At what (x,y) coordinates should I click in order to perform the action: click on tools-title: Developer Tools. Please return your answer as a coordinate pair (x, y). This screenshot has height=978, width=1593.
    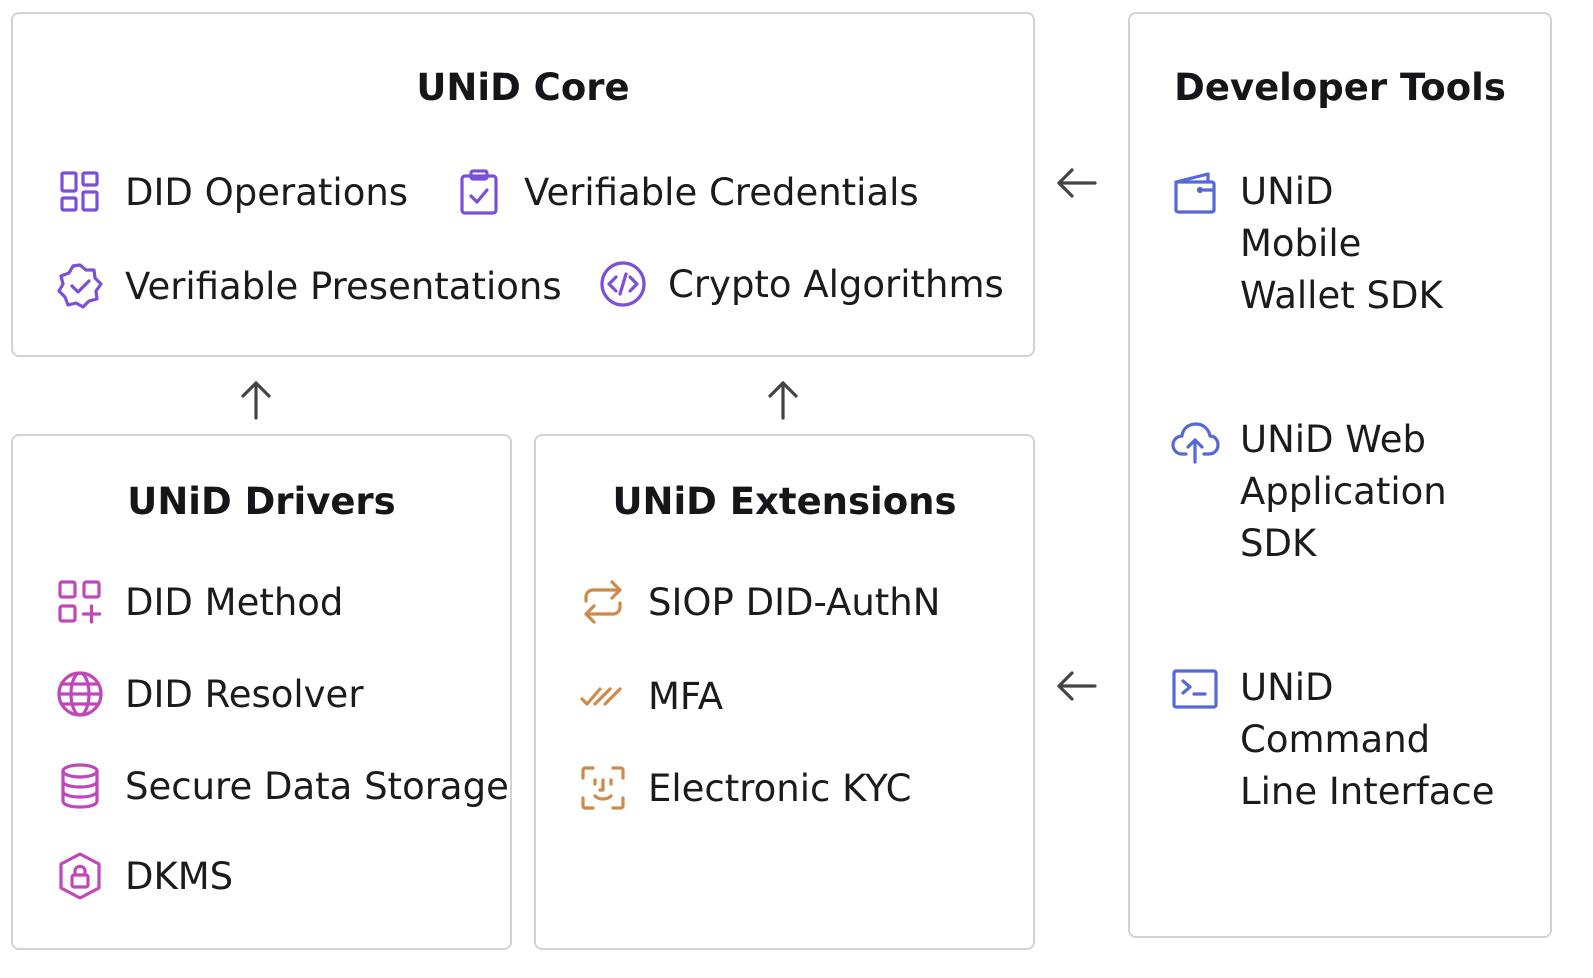
    Looking at the image, I should click on (1340, 87).